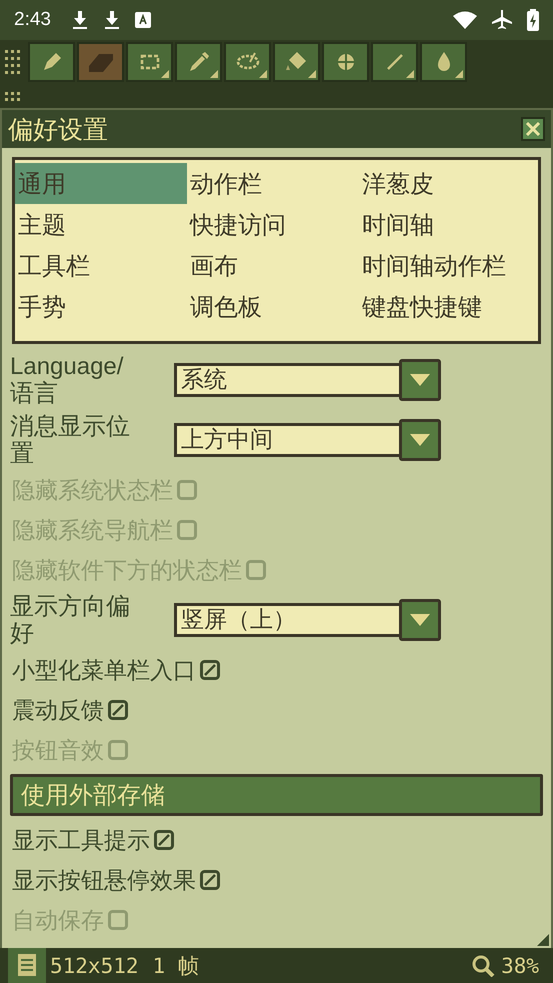 This screenshot has width=553, height=983. Describe the element at coordinates (273, 306) in the screenshot. I see `category-item: 调色板` at that location.